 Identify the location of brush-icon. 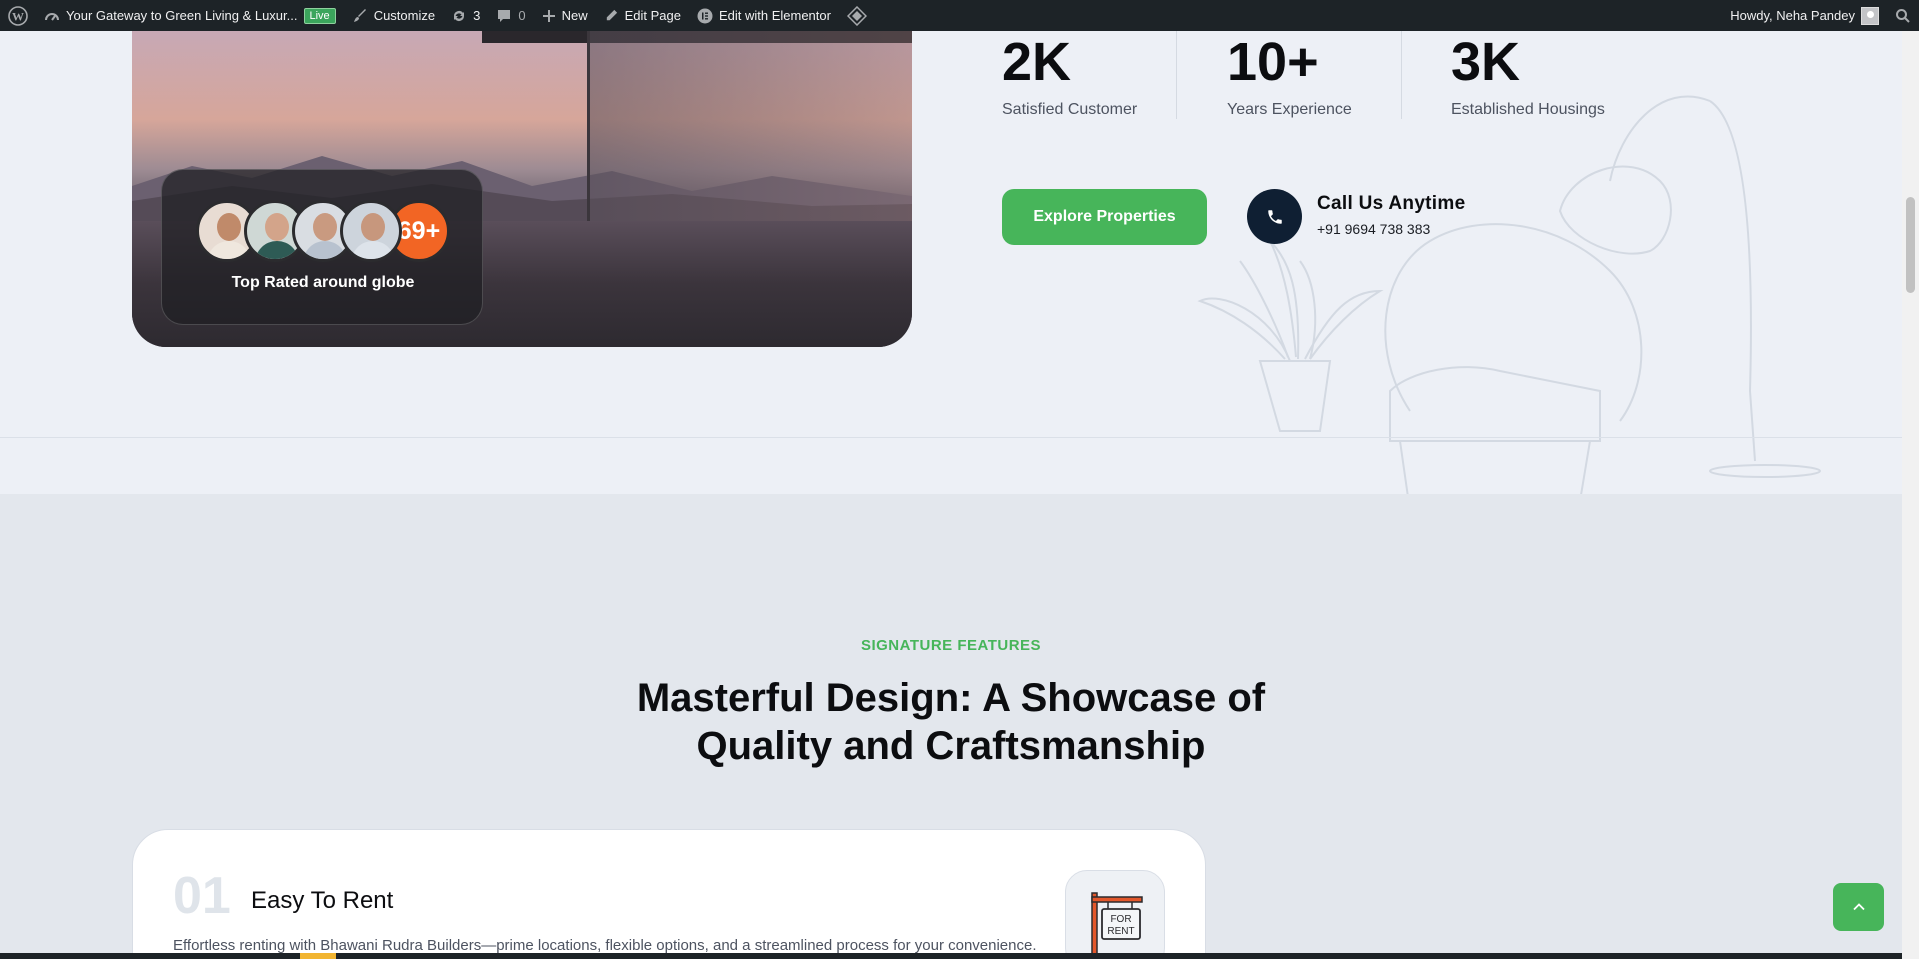
(359, 15).